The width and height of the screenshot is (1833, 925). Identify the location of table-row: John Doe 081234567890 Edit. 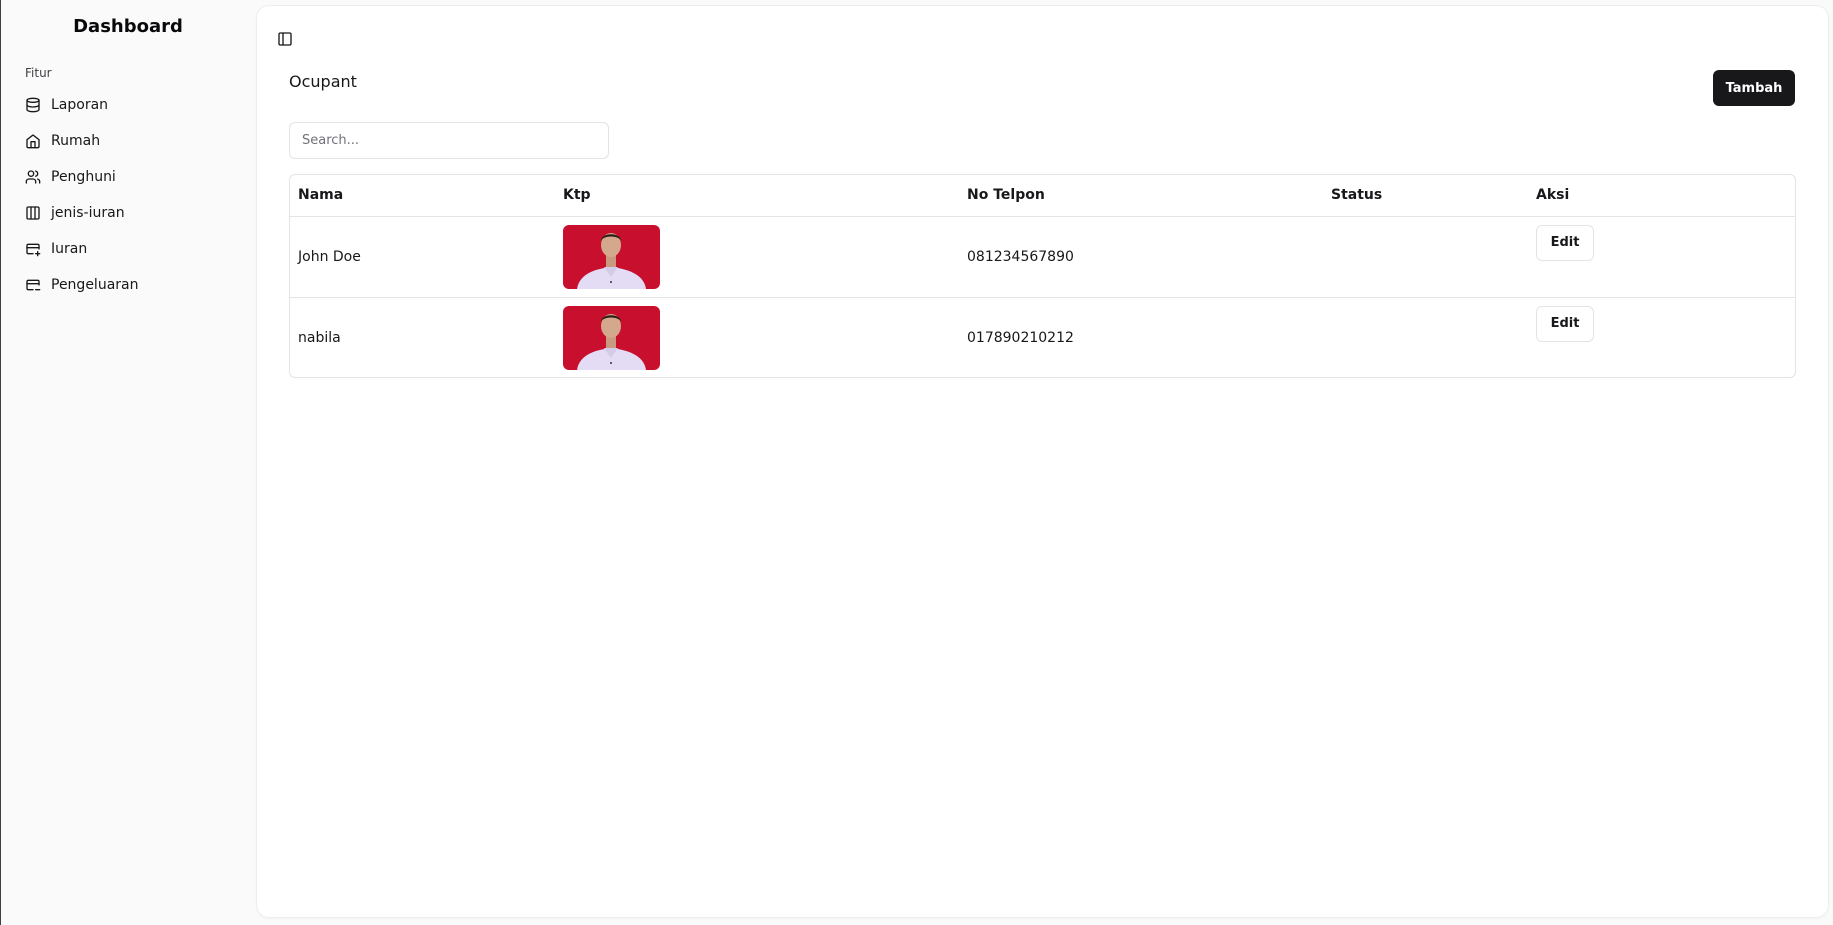
(1042, 256).